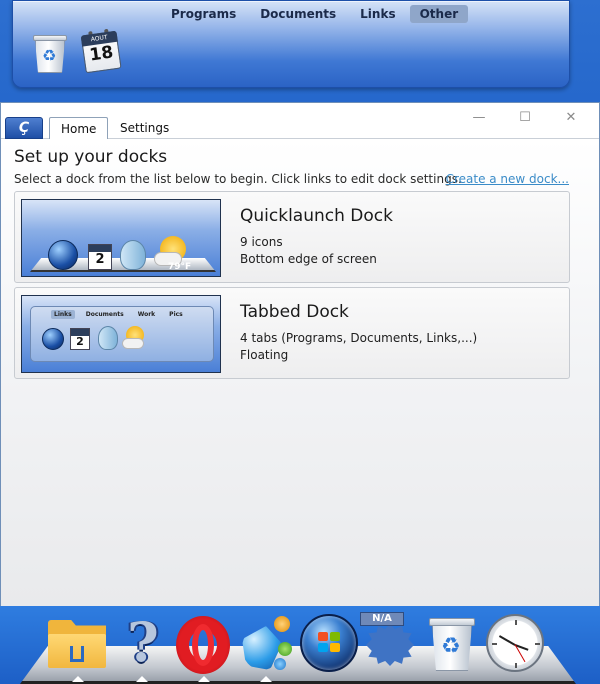 Image resolution: width=600 pixels, height=684 pixels. Describe the element at coordinates (133, 343) in the screenshot. I see `cloud-icon` at that location.